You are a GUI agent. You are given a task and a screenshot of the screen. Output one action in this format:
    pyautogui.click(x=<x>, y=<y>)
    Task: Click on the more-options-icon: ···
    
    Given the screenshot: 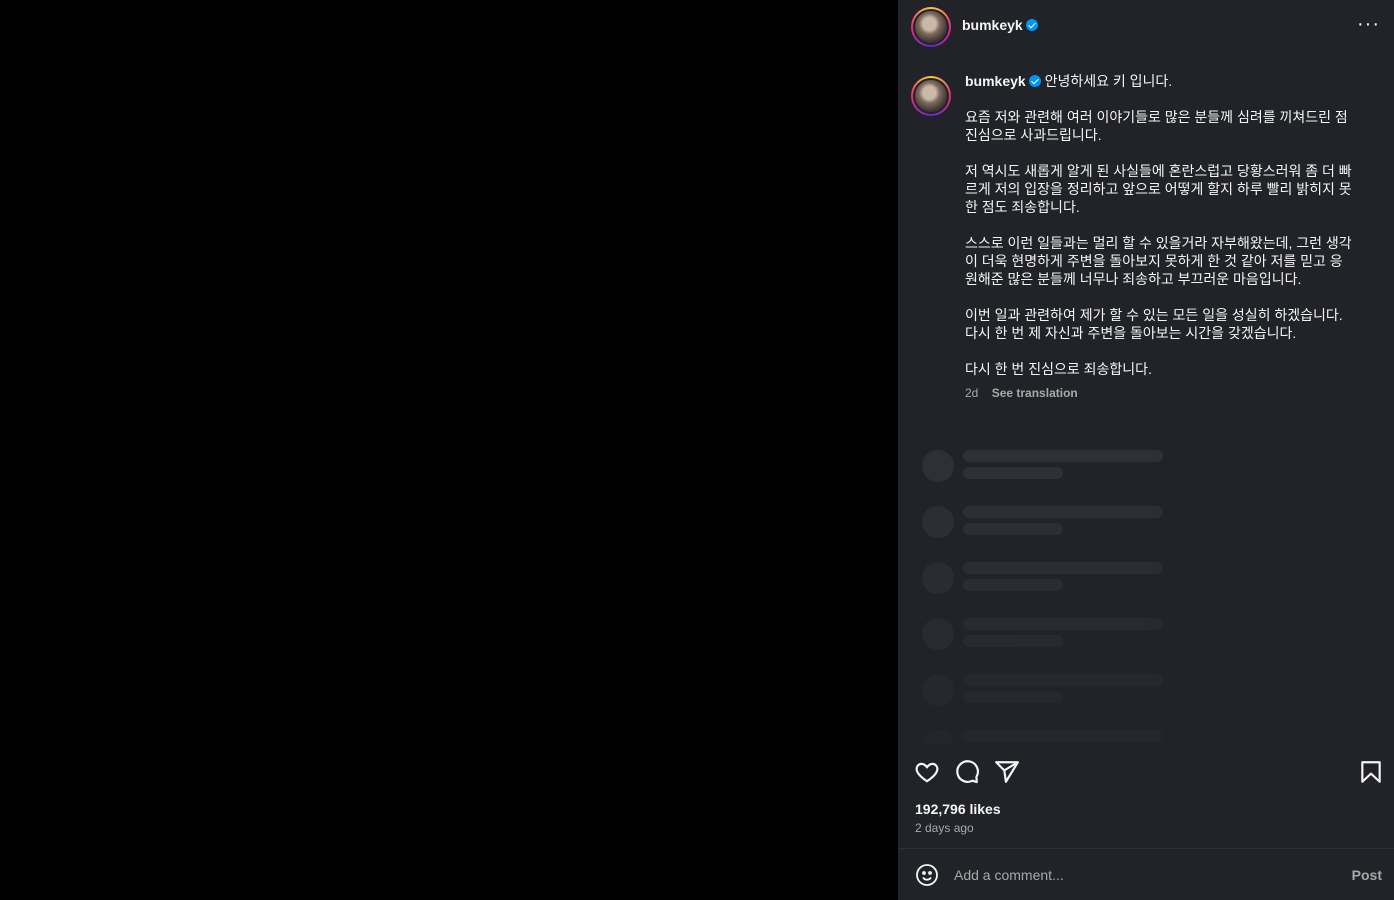 What is the action you would take?
    pyautogui.click(x=1368, y=24)
    